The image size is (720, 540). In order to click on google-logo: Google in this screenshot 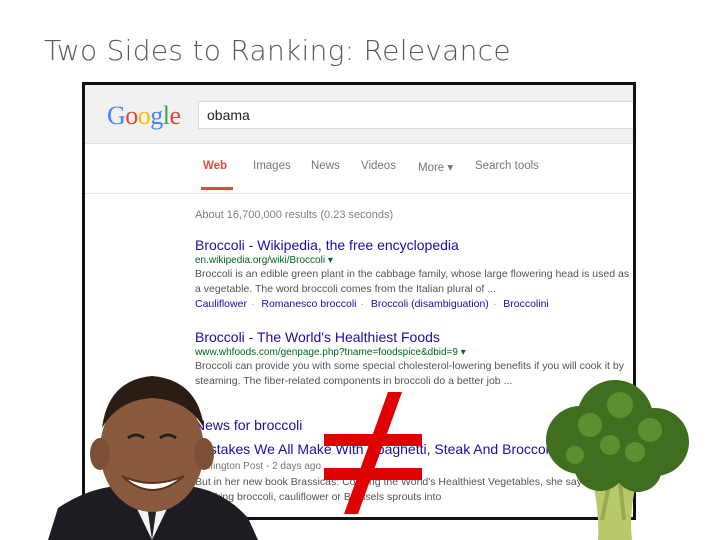, I will do `click(144, 116)`.